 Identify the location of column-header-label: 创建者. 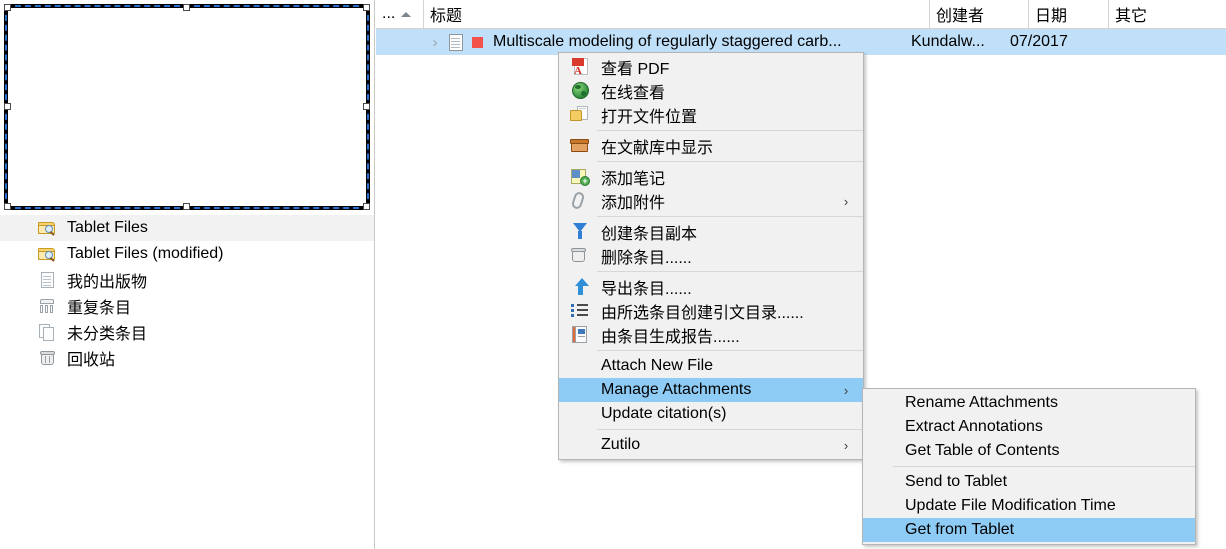
(960, 16).